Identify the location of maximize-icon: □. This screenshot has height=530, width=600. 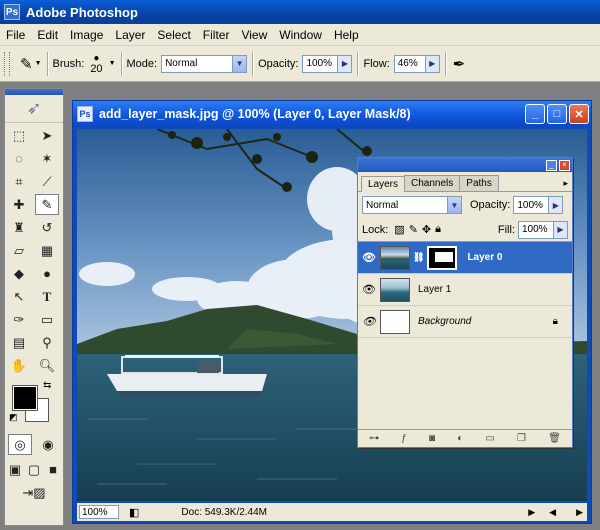
(557, 114).